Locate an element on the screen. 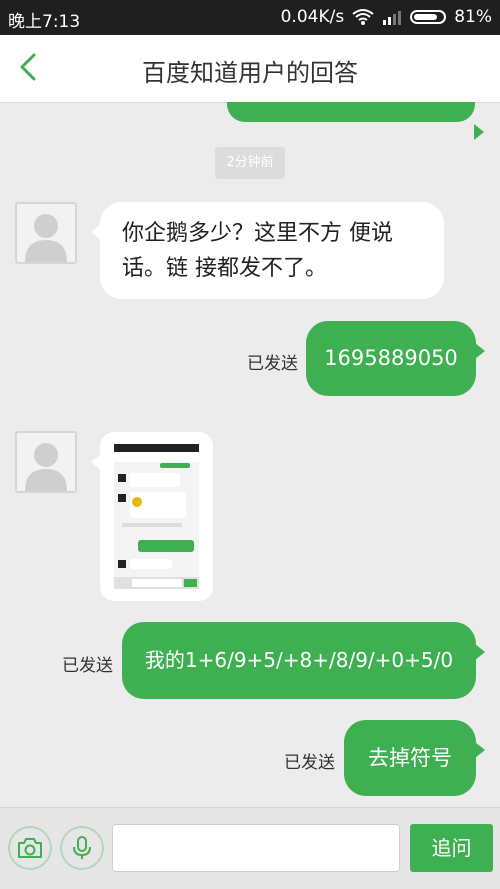 The image size is (500, 889). battery-icon is located at coordinates (428, 17).